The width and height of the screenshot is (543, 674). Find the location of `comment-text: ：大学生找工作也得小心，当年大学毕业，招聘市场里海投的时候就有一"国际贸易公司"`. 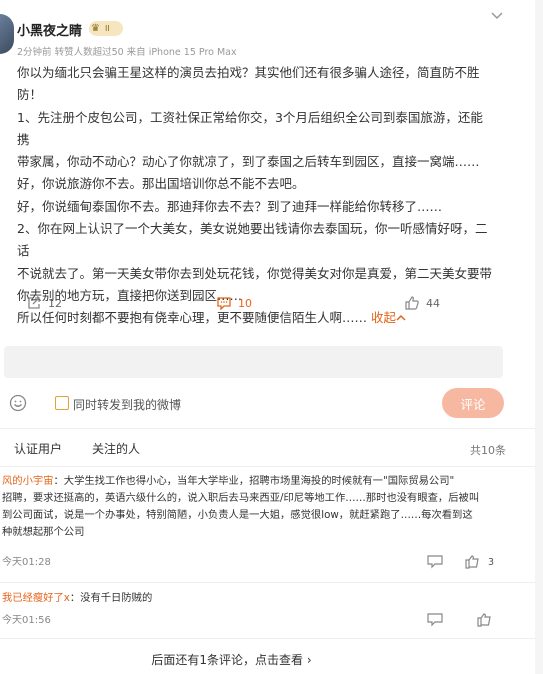

comment-text: ：大学生找工作也得小心，当年大学毕业，招聘市场里海投的时候就有一"国际贸易公司" is located at coordinates (254, 481).